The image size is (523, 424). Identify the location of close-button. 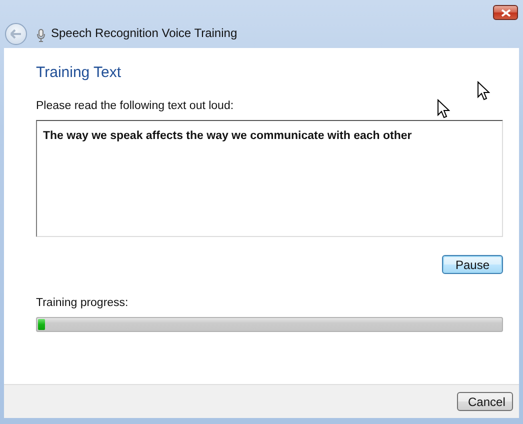
(505, 12).